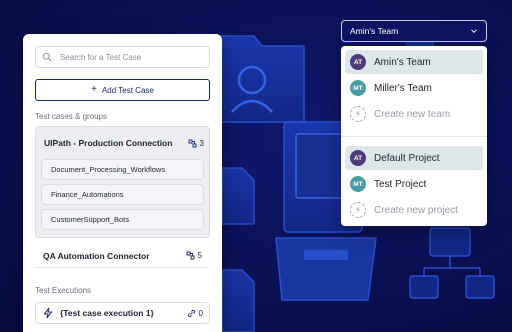 Image resolution: width=512 pixels, height=332 pixels. I want to click on menu-item-create-team: + Create new team, so click(414, 114).